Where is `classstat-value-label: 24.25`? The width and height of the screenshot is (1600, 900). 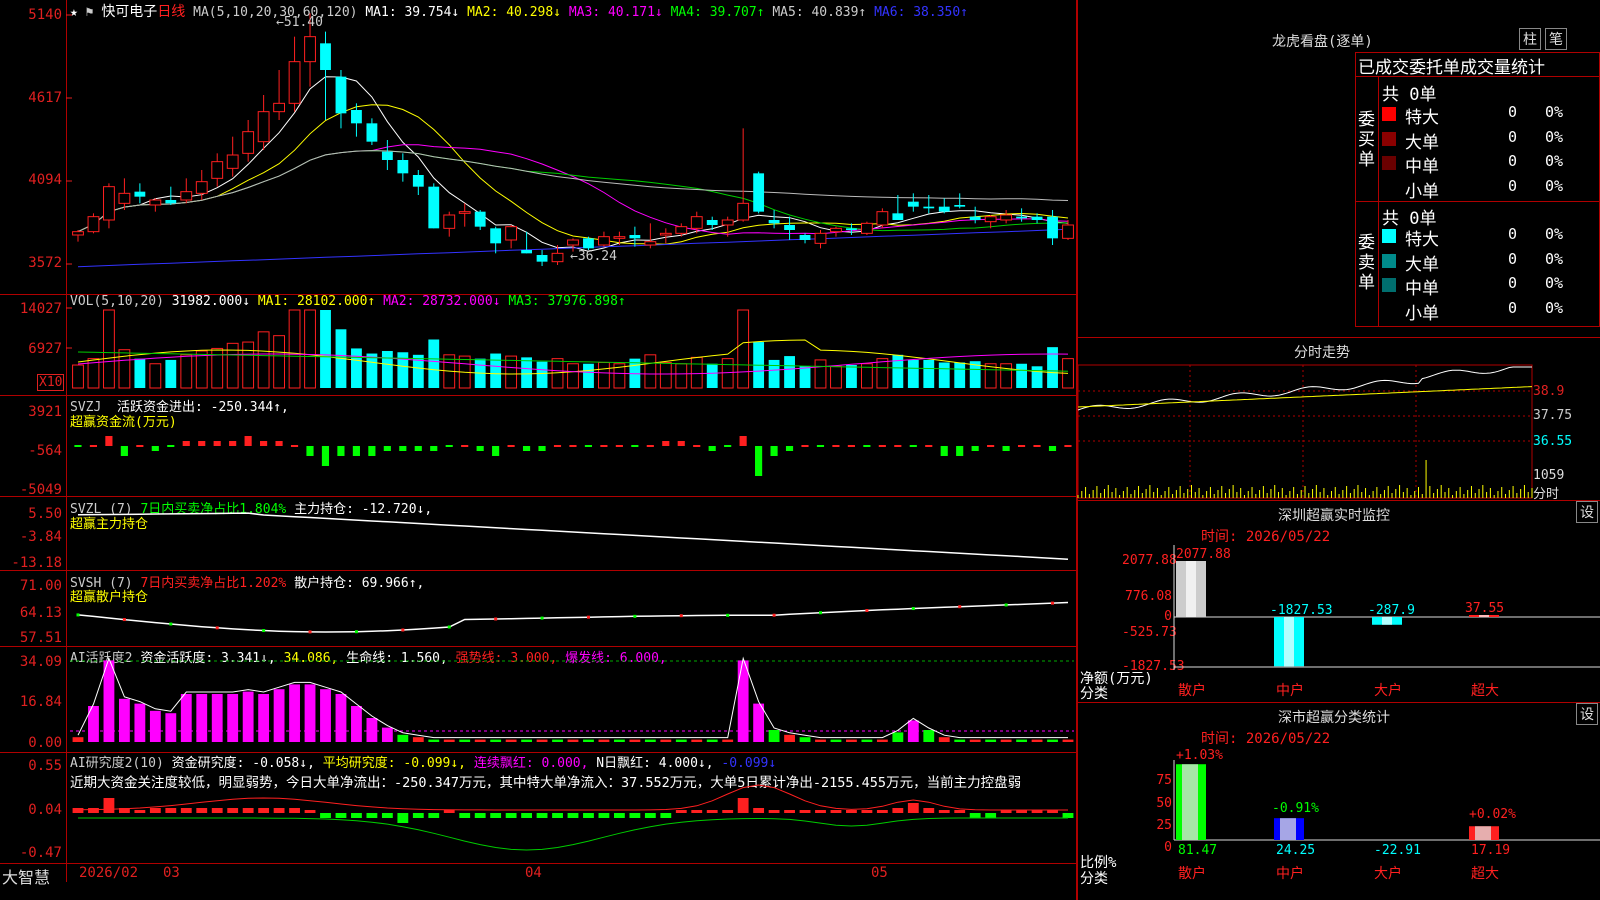 classstat-value-label: 24.25 is located at coordinates (1295, 850).